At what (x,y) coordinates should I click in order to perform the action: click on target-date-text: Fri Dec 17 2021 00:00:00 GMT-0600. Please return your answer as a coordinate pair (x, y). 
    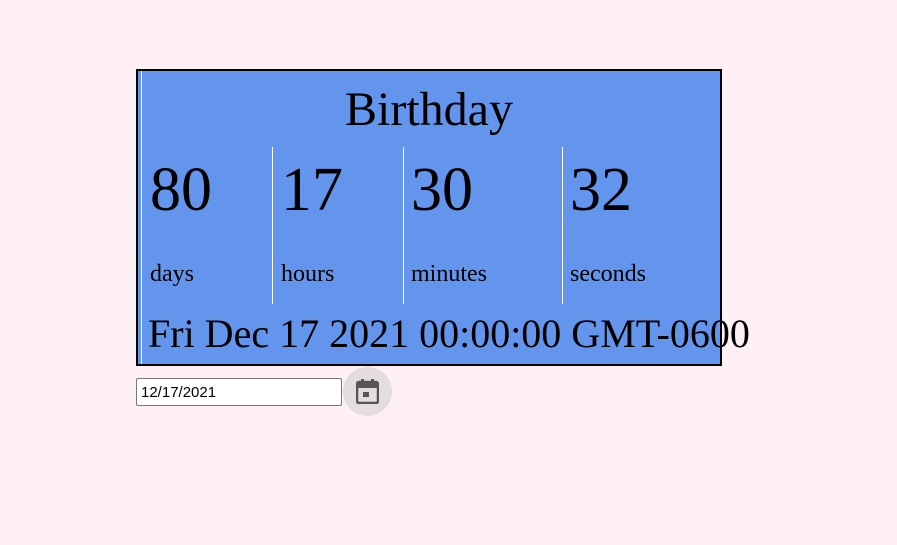
    Looking at the image, I should click on (449, 333).